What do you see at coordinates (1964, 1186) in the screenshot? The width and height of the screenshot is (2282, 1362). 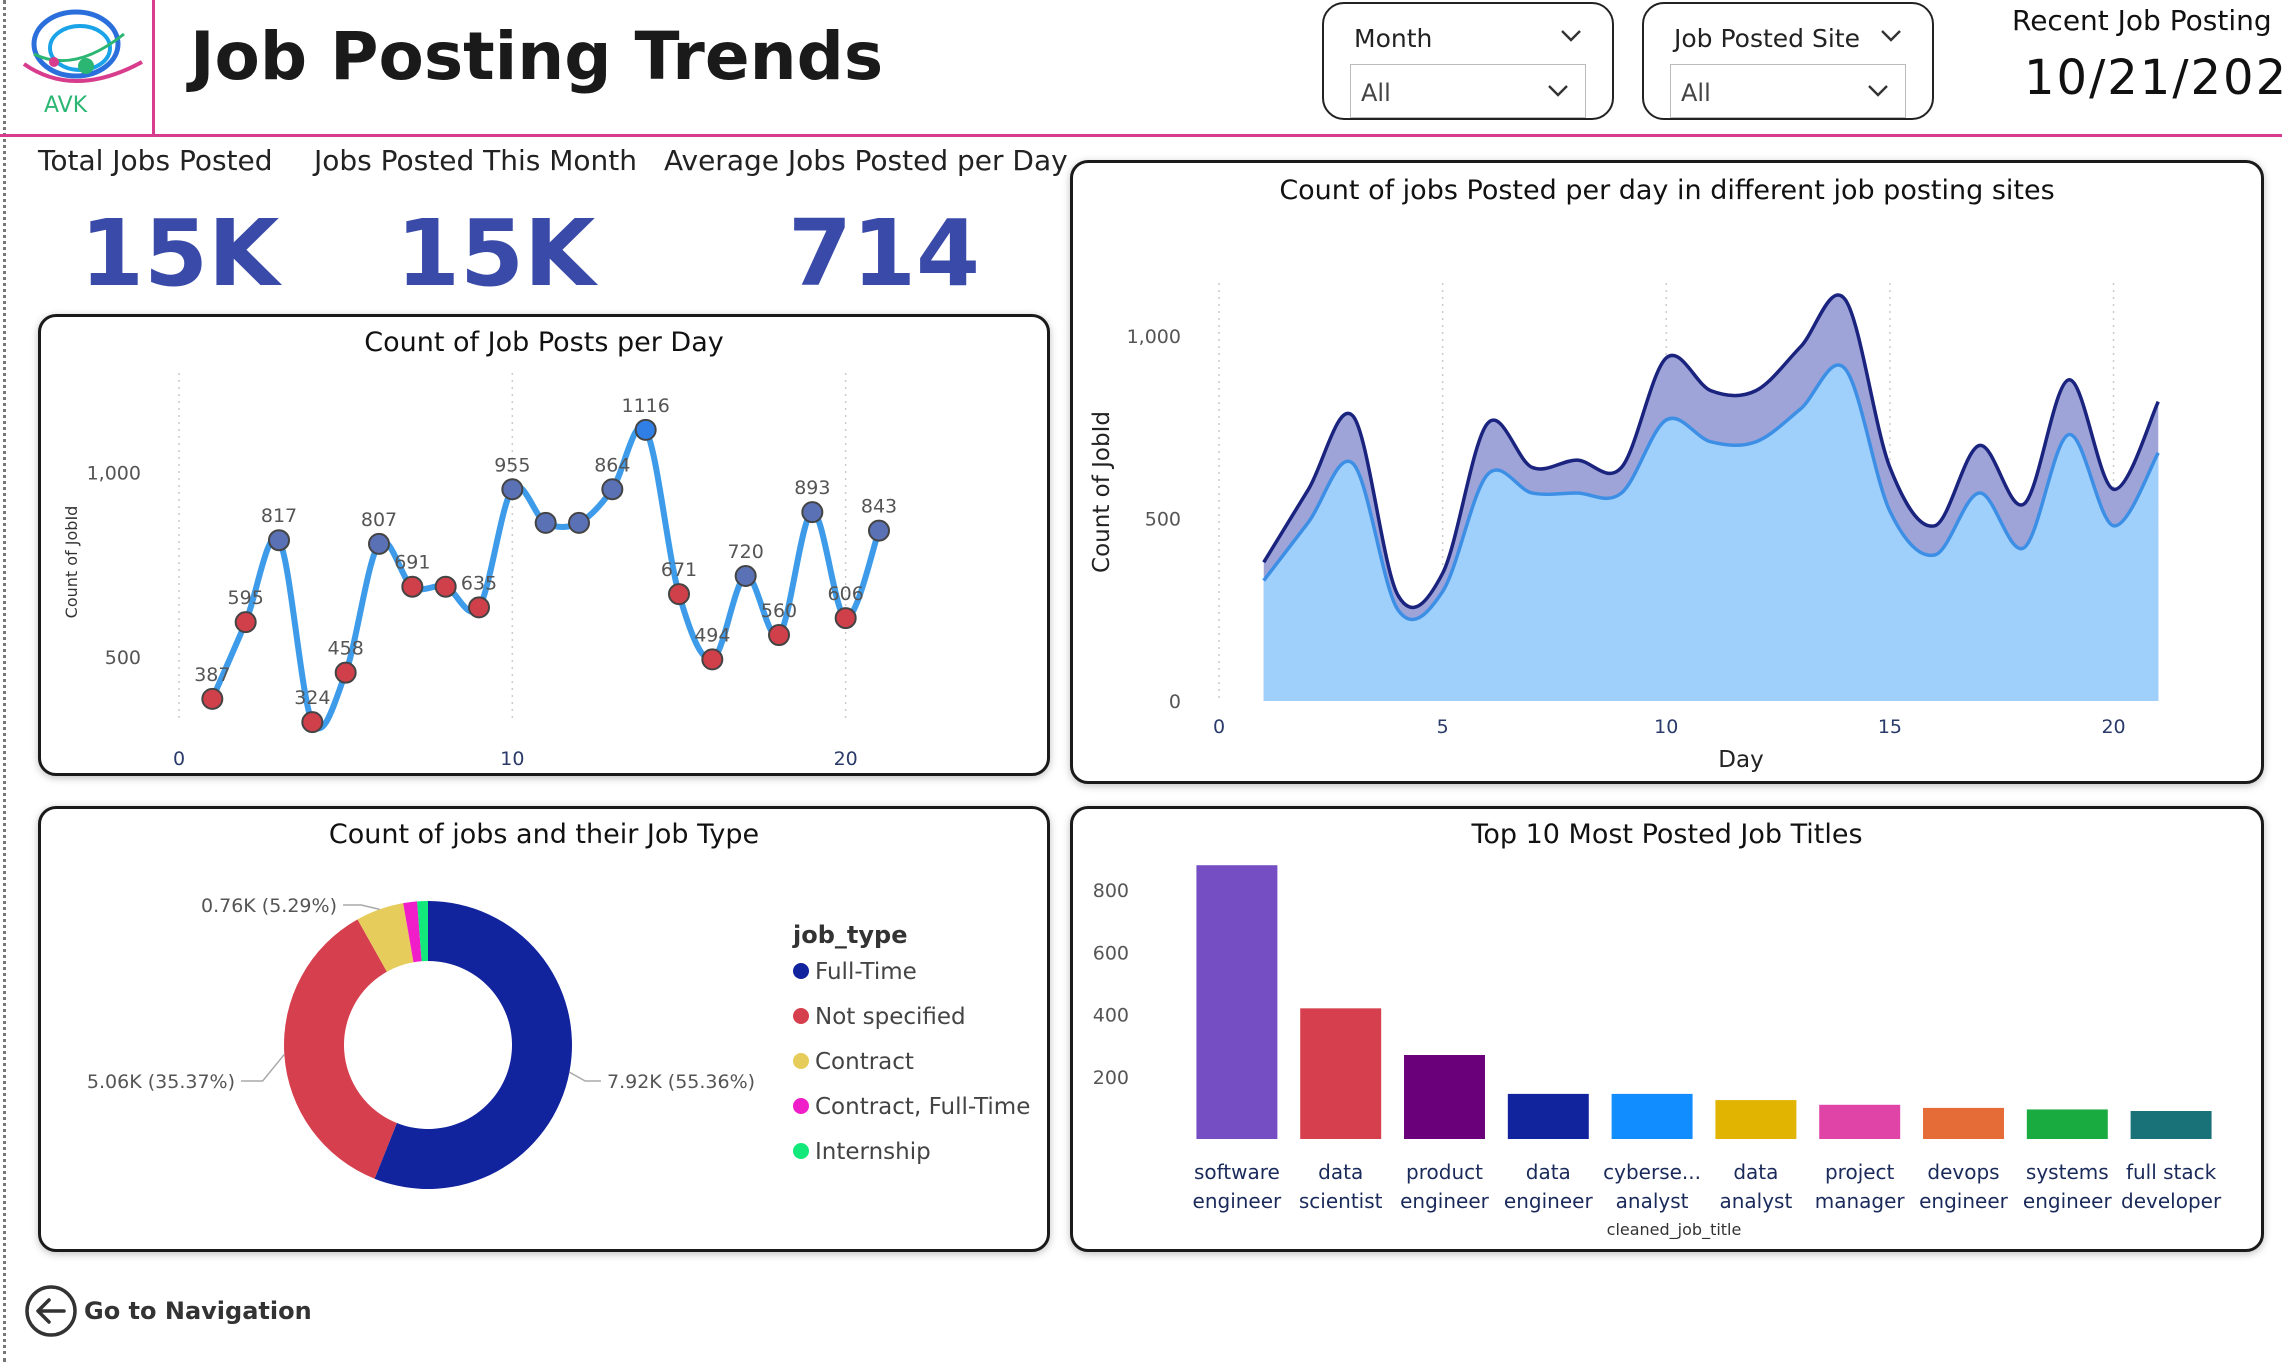 I see `x-tick-label: devops engineer` at bounding box center [1964, 1186].